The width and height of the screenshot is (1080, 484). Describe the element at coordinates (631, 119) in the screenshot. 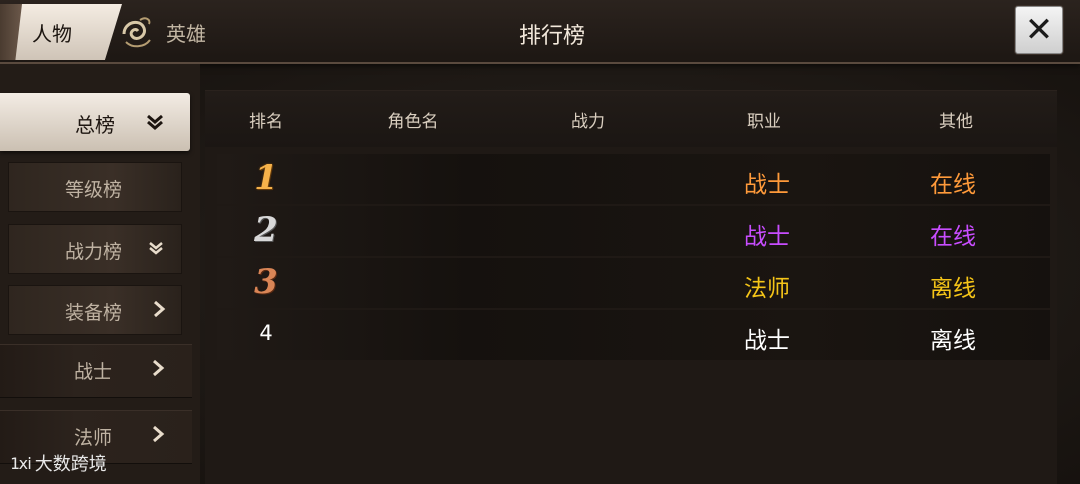

I see `table-header: 排名 角色名 战力 职业 其他` at that location.